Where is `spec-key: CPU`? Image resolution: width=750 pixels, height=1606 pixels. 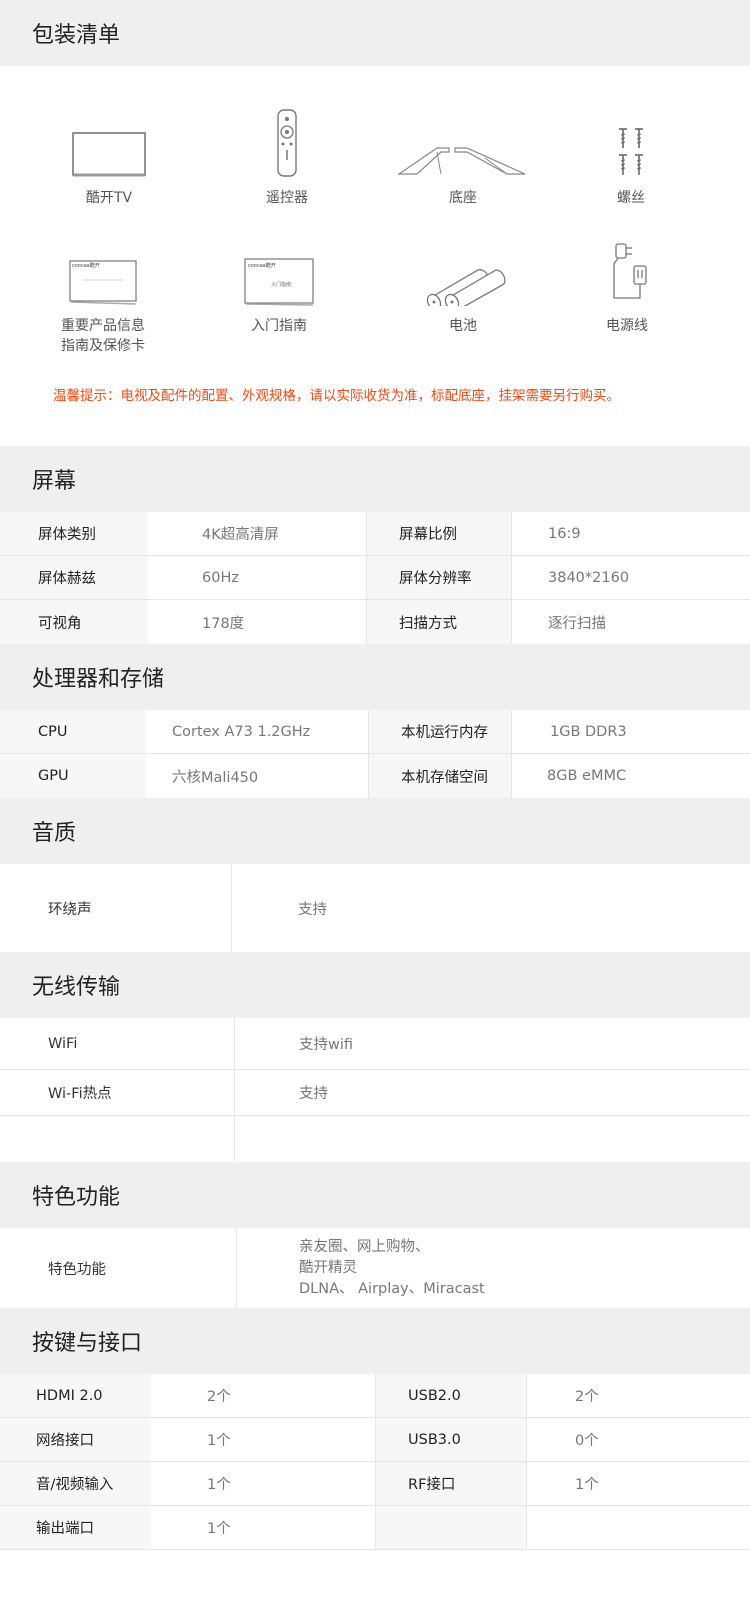
spec-key: CPU is located at coordinates (73, 731).